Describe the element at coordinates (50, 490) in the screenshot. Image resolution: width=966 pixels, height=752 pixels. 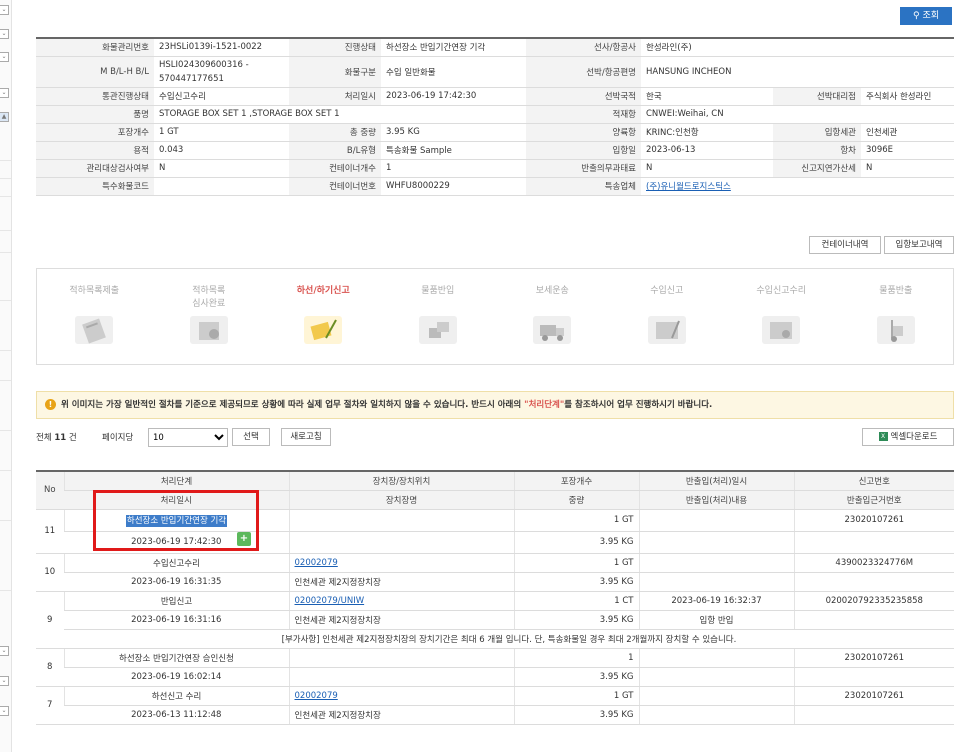
I see `header-no: No` at that location.